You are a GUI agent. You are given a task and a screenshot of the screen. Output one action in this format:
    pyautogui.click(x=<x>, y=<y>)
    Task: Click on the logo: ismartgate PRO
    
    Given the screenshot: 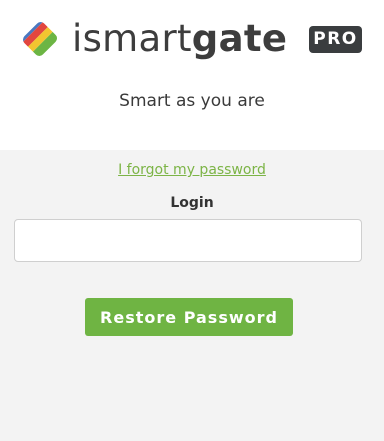 What is the action you would take?
    pyautogui.click(x=192, y=39)
    